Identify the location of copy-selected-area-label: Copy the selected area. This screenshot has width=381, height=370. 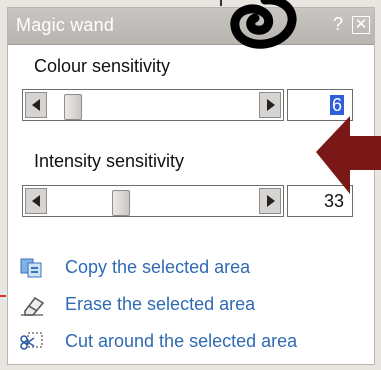
(158, 267).